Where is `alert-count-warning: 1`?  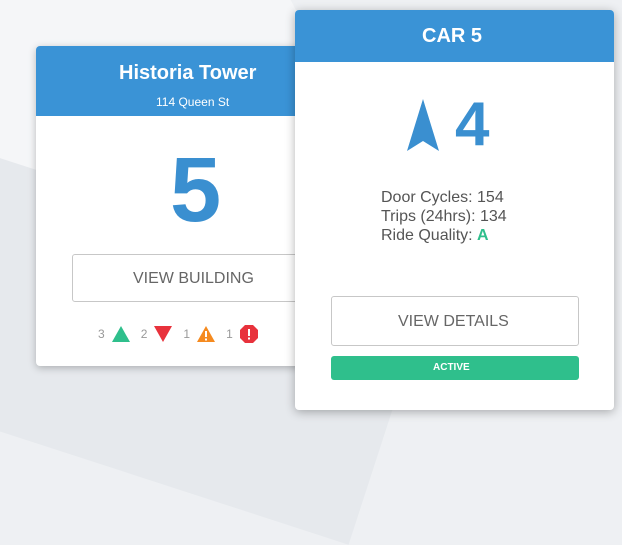
alert-count-warning: 1 is located at coordinates (187, 334).